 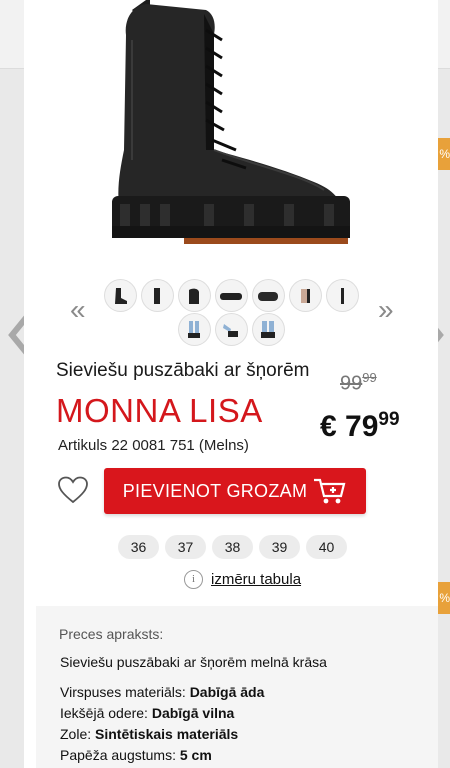 I want to click on spec-row: Iekšējā odere: Dabīgā vilna, so click(x=147, y=713).